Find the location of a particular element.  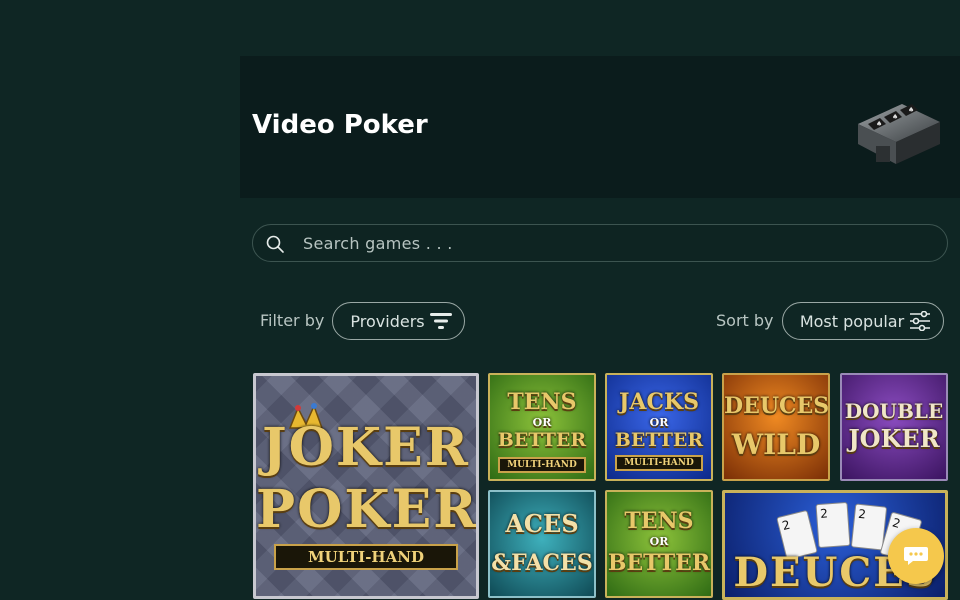

game-tile-tens-or-better: TENS OR BETTER is located at coordinates (659, 544).